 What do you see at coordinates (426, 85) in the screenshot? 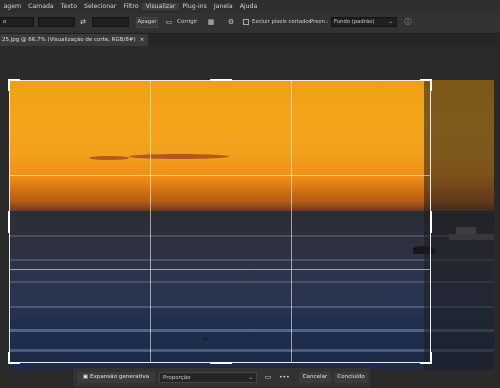
I see `crop-handle-top-right` at bounding box center [426, 85].